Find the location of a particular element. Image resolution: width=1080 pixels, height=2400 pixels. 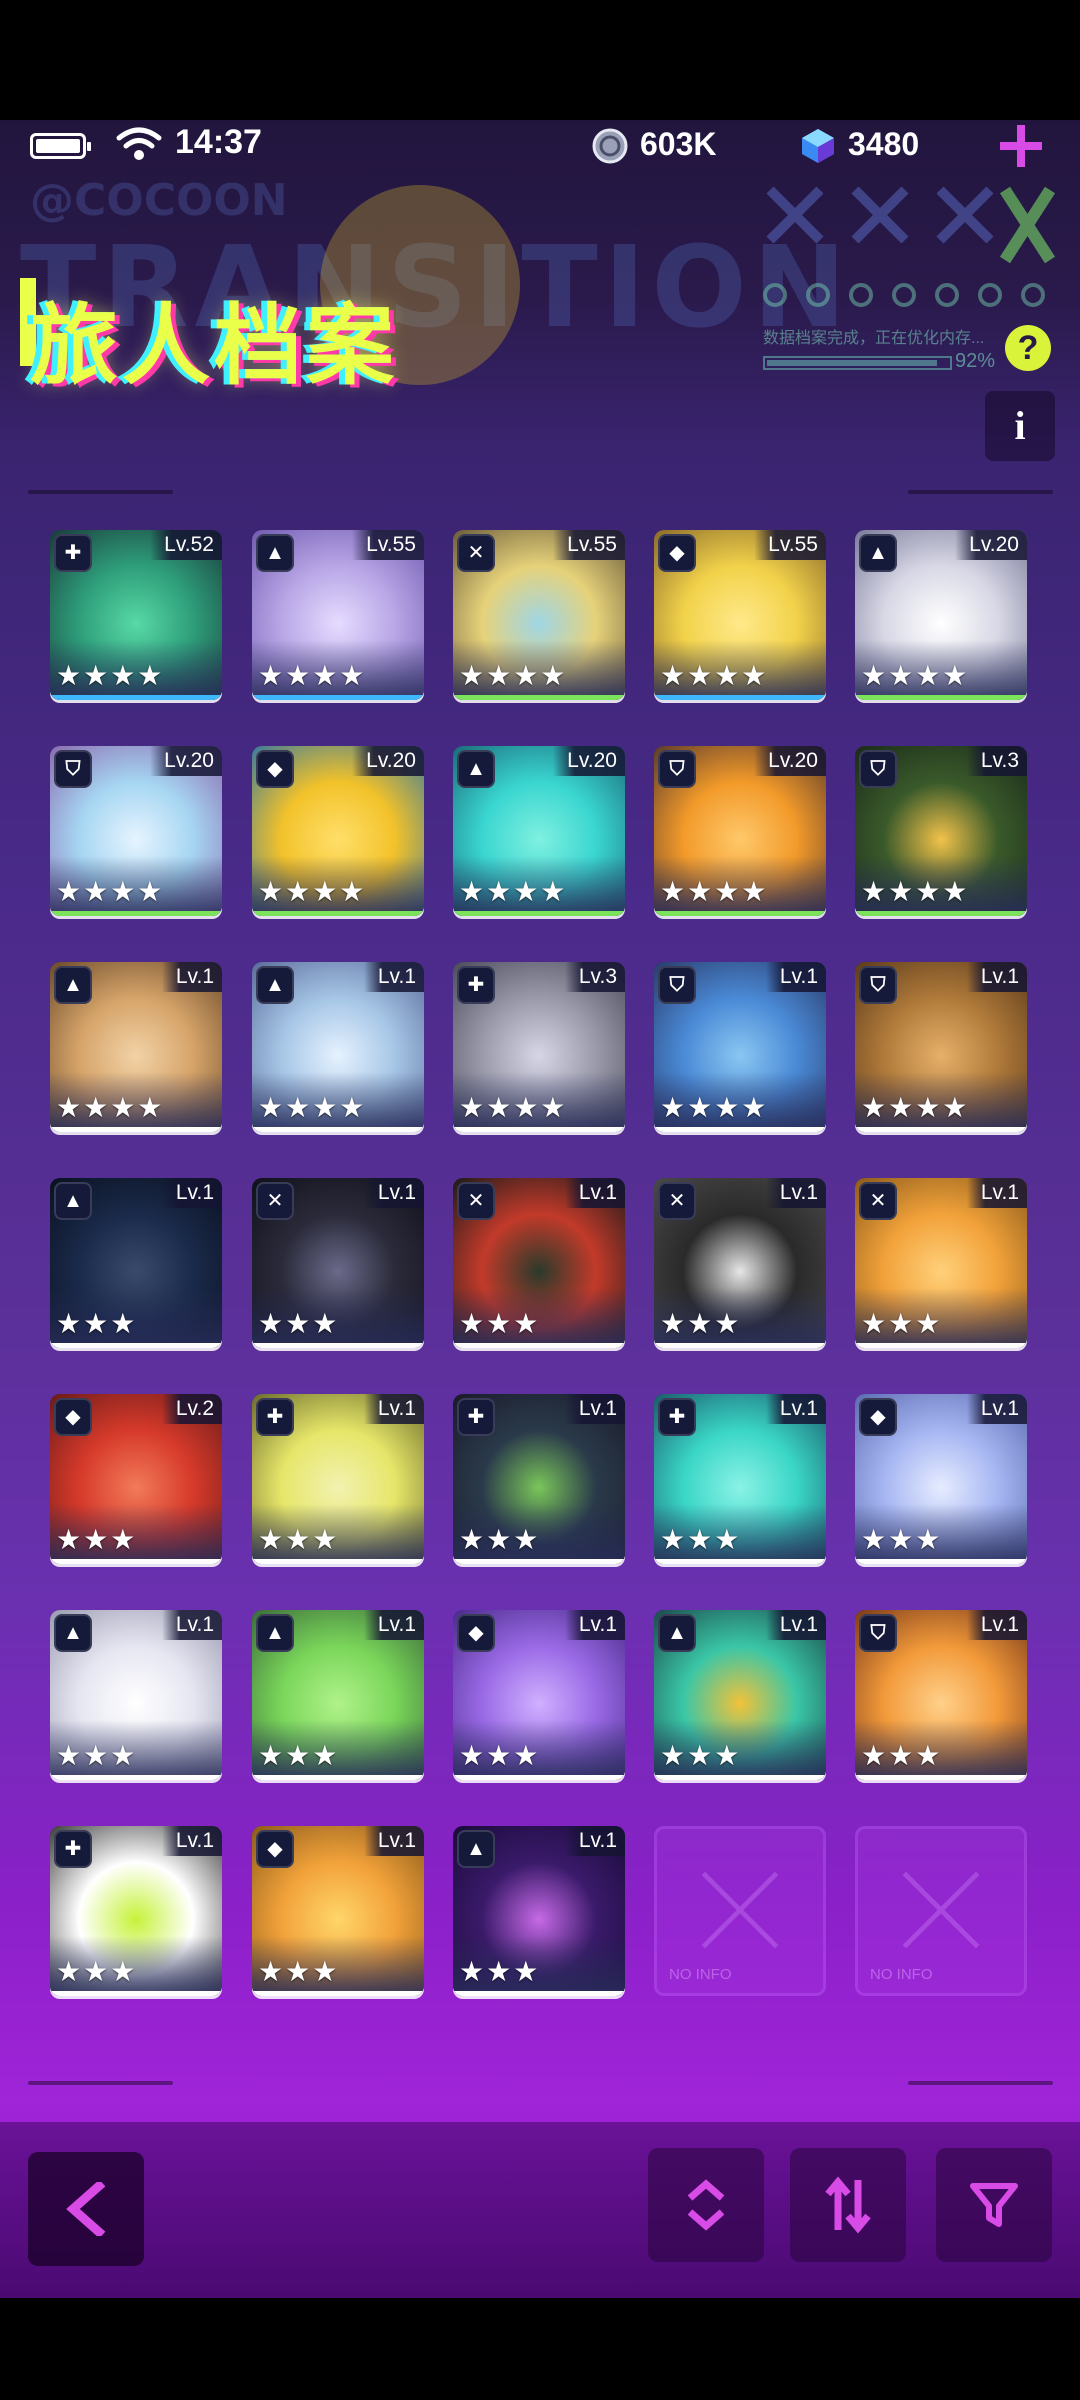

character-card: ⛉ Lv.1 ★★★ is located at coordinates (941, 1695).